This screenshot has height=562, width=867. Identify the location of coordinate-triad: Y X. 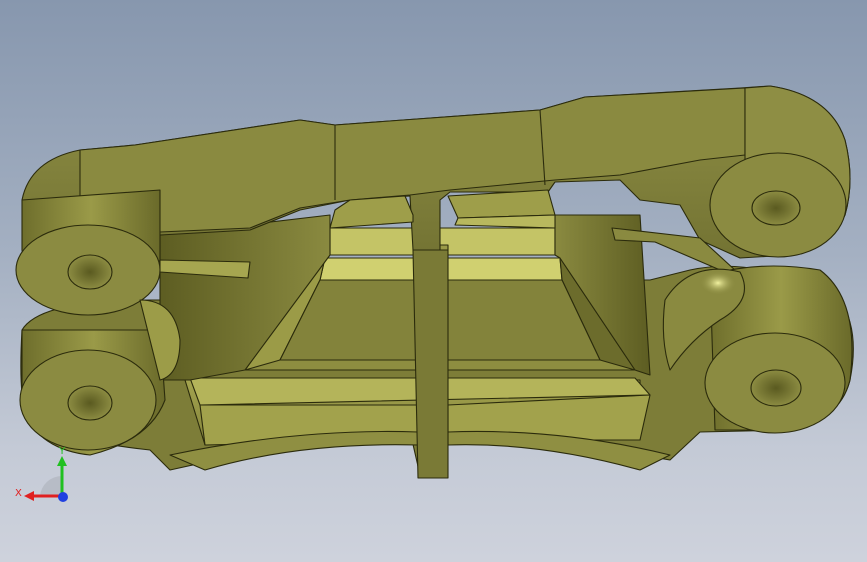
(41, 474).